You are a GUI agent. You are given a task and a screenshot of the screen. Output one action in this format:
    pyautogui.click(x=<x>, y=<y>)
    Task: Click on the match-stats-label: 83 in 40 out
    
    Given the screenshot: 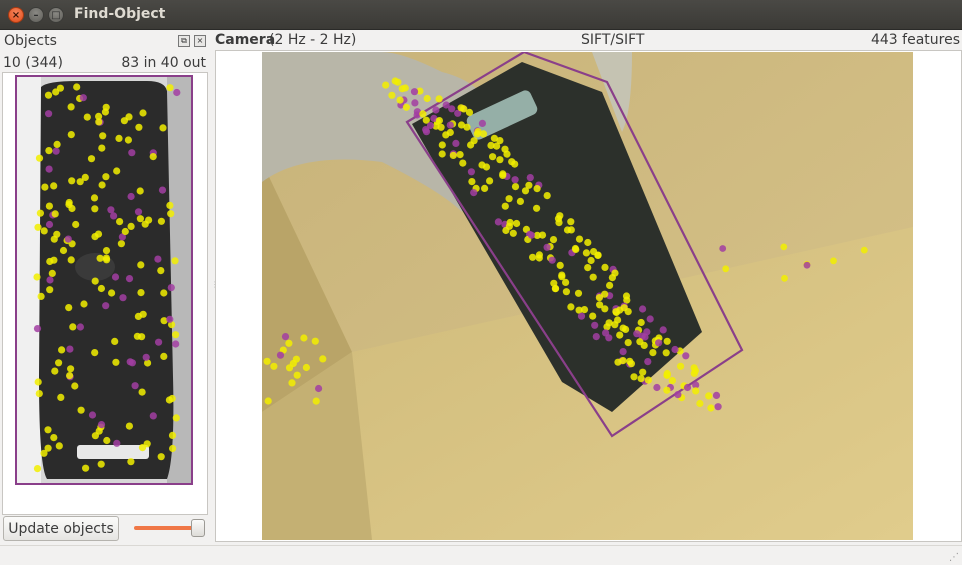 What is the action you would take?
    pyautogui.click(x=163, y=63)
    